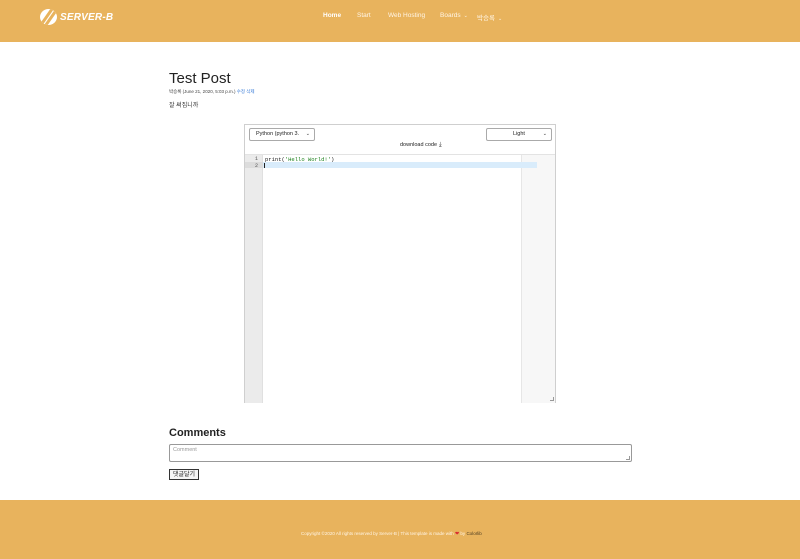  What do you see at coordinates (391, 165) in the screenshot?
I see `active-line-highlight` at bounding box center [391, 165].